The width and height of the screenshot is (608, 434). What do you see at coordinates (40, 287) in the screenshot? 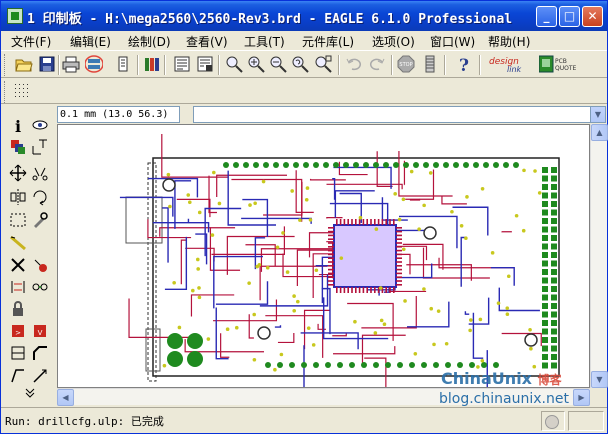
I see `replace-icon` at bounding box center [40, 287].